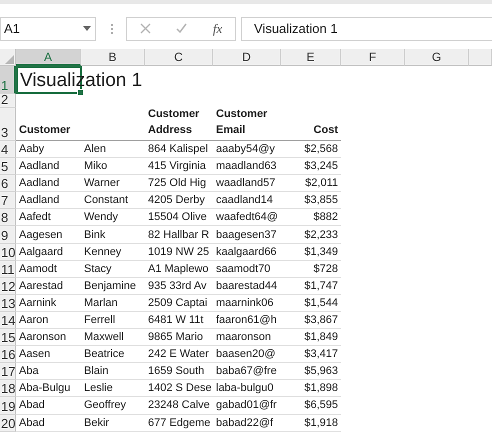 The image size is (492, 432). What do you see at coordinates (48, 389) in the screenshot?
I see `table-cell: Aba-Bulgu` at bounding box center [48, 389].